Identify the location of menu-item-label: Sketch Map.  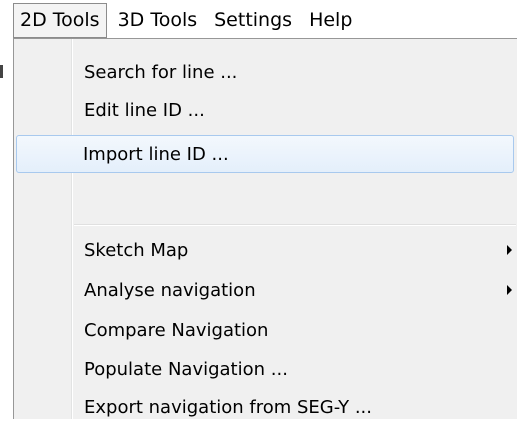
(136, 250).